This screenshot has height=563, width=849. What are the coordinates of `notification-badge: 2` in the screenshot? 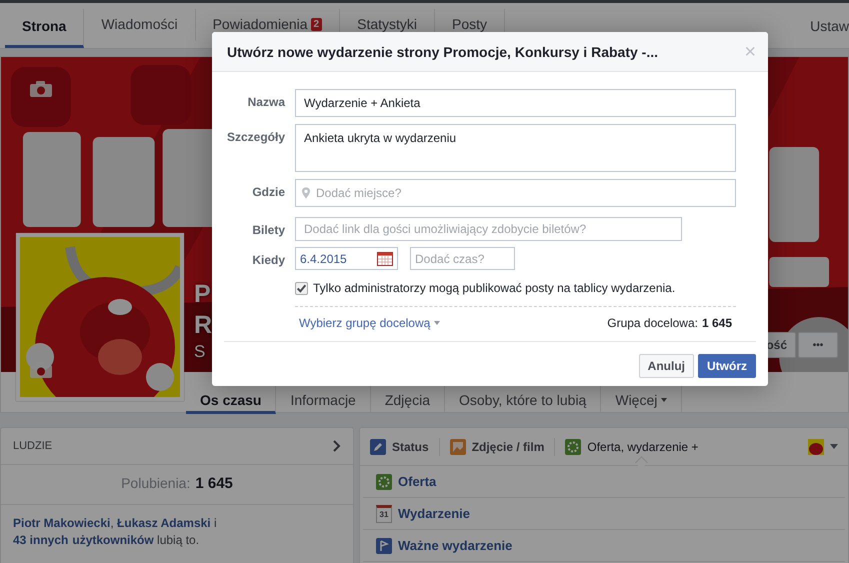 It's located at (316, 24).